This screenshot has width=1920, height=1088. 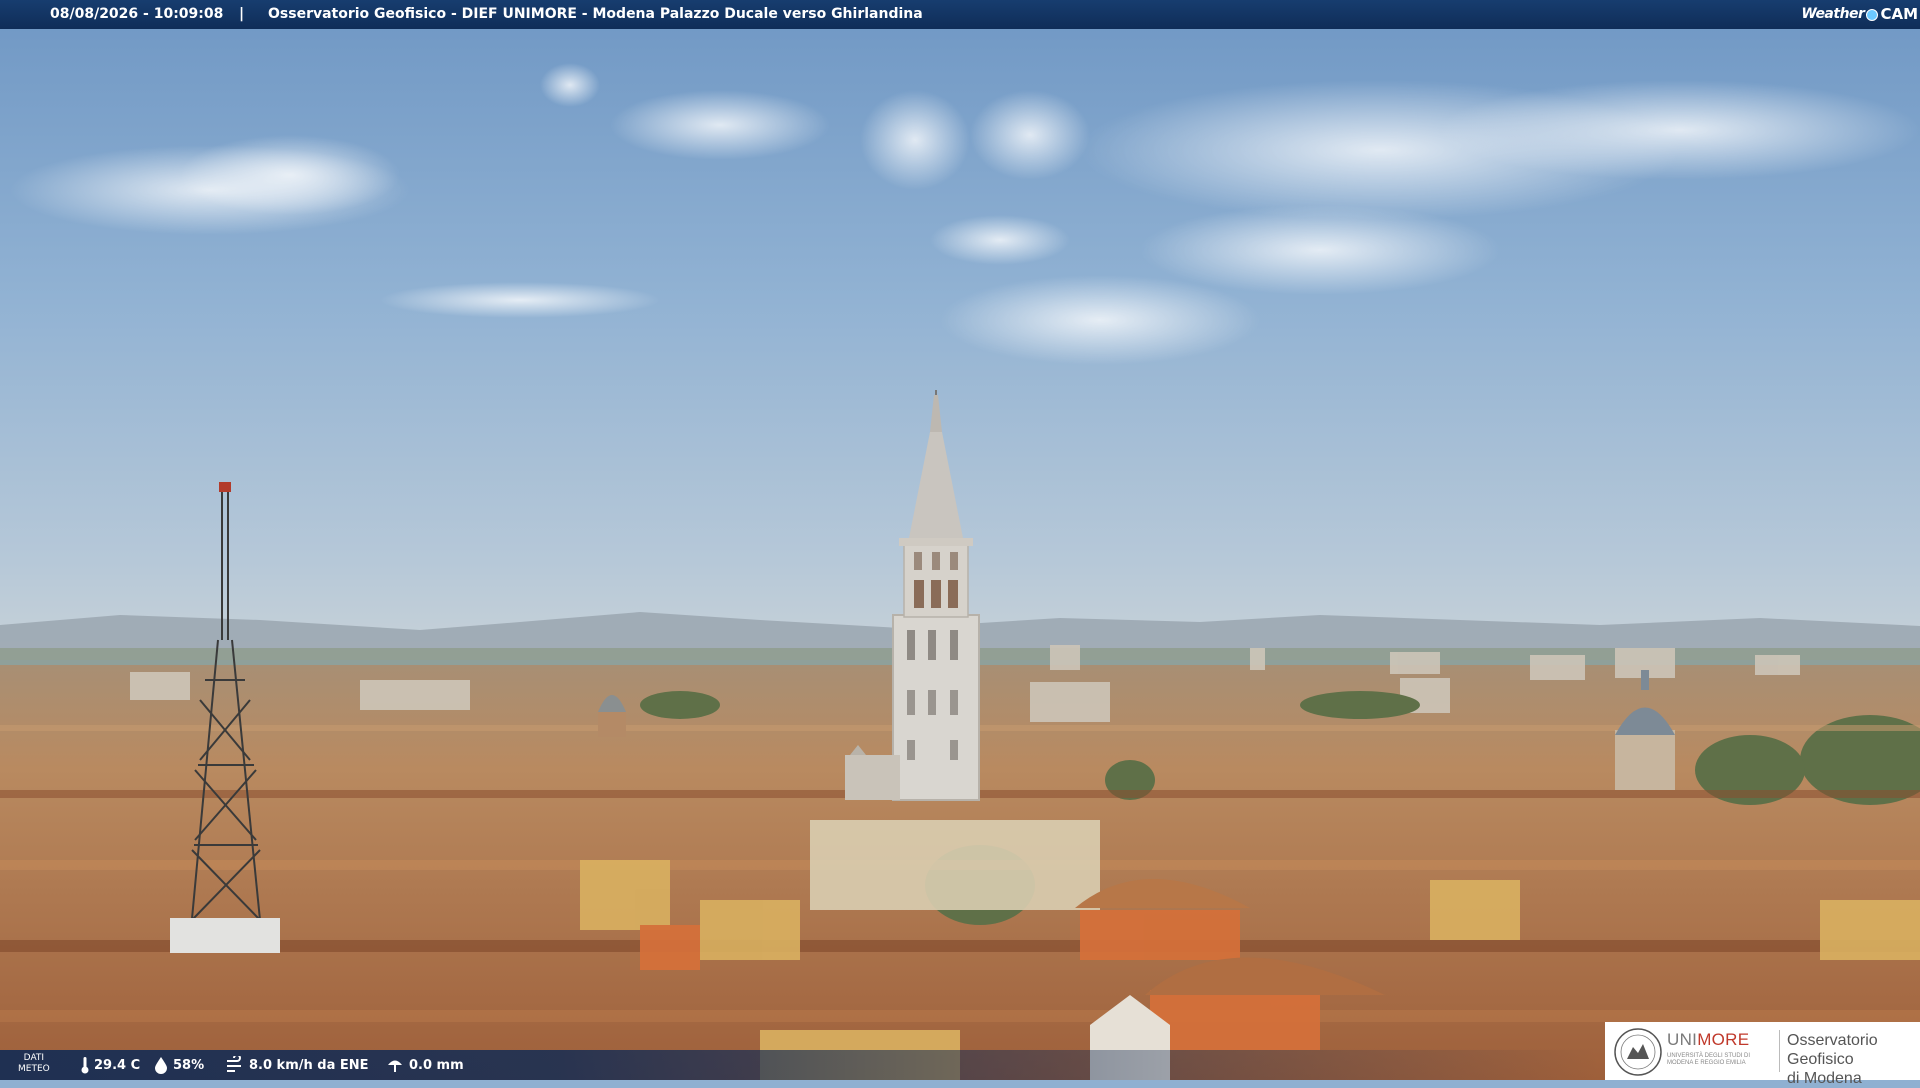 What do you see at coordinates (1899, 14) in the screenshot?
I see `brand-suffix: CAM` at bounding box center [1899, 14].